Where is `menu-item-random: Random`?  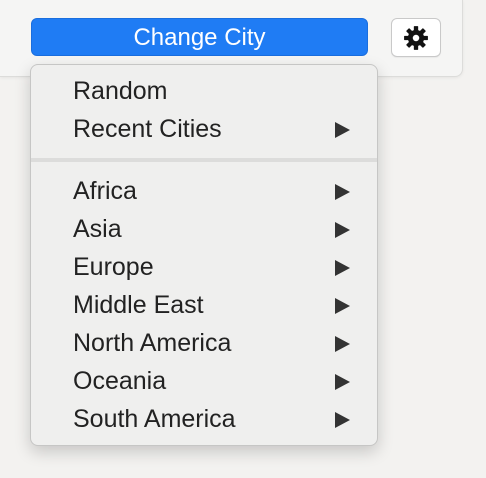
menu-item-random: Random is located at coordinates (204, 91).